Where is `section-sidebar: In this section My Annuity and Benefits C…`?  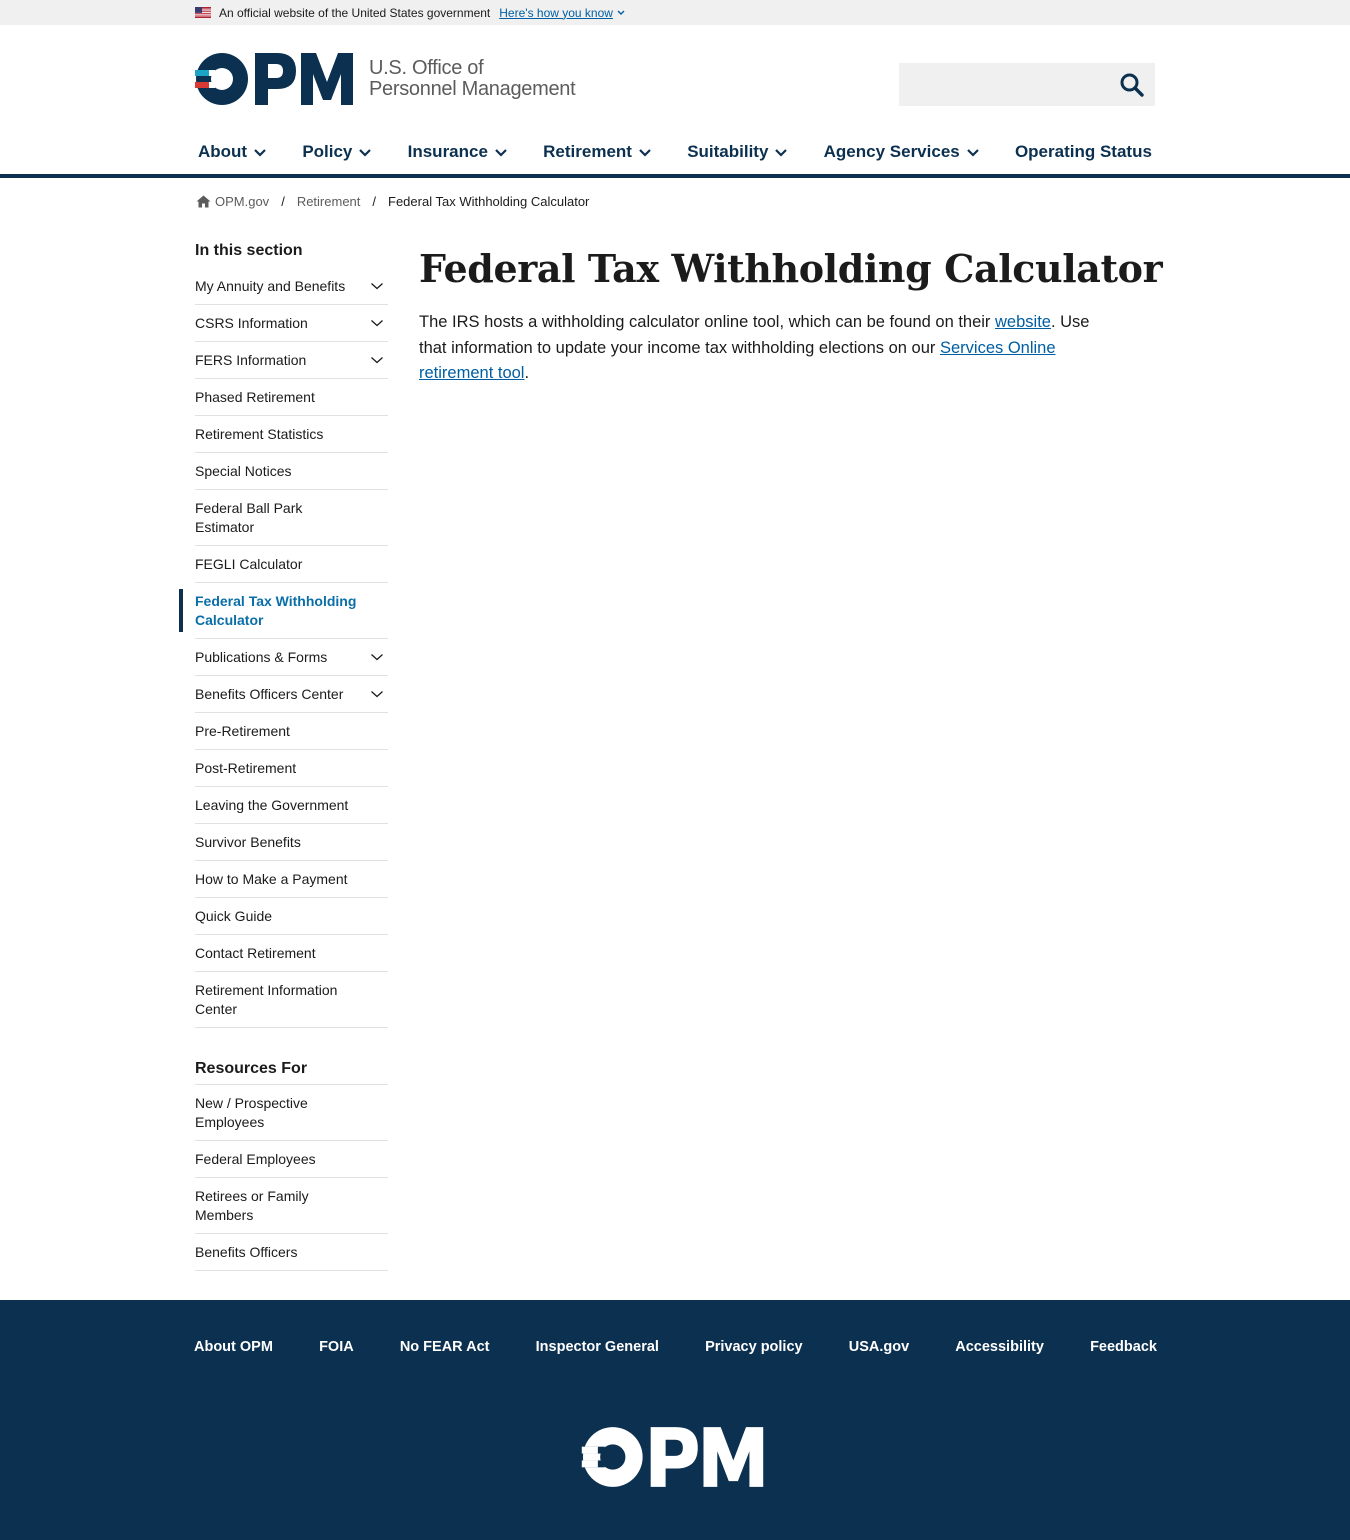 section-sidebar: In this section My Annuity and Benefits C… is located at coordinates (283, 756).